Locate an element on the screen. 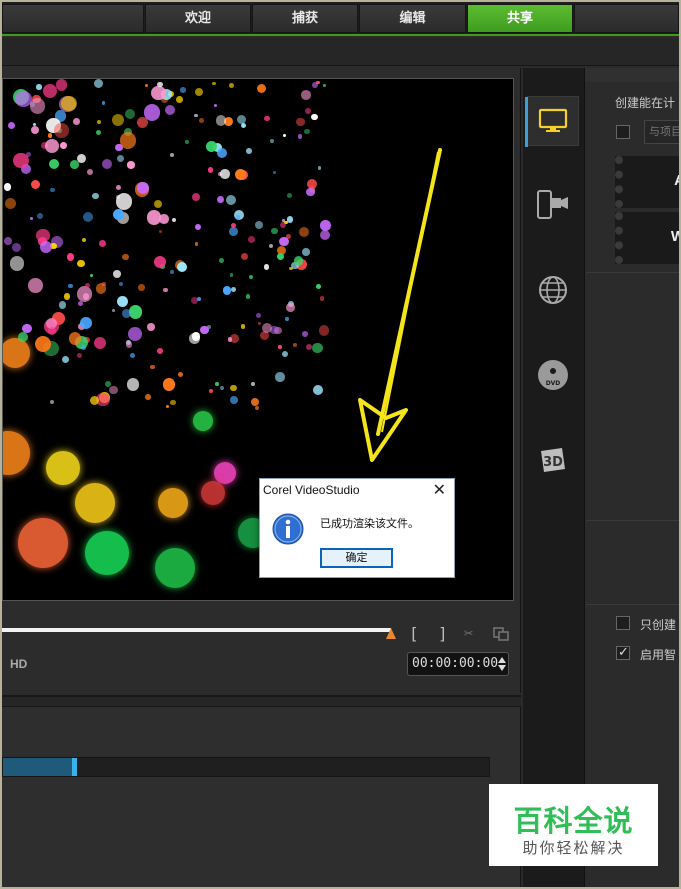  info-icon is located at coordinates (288, 529).